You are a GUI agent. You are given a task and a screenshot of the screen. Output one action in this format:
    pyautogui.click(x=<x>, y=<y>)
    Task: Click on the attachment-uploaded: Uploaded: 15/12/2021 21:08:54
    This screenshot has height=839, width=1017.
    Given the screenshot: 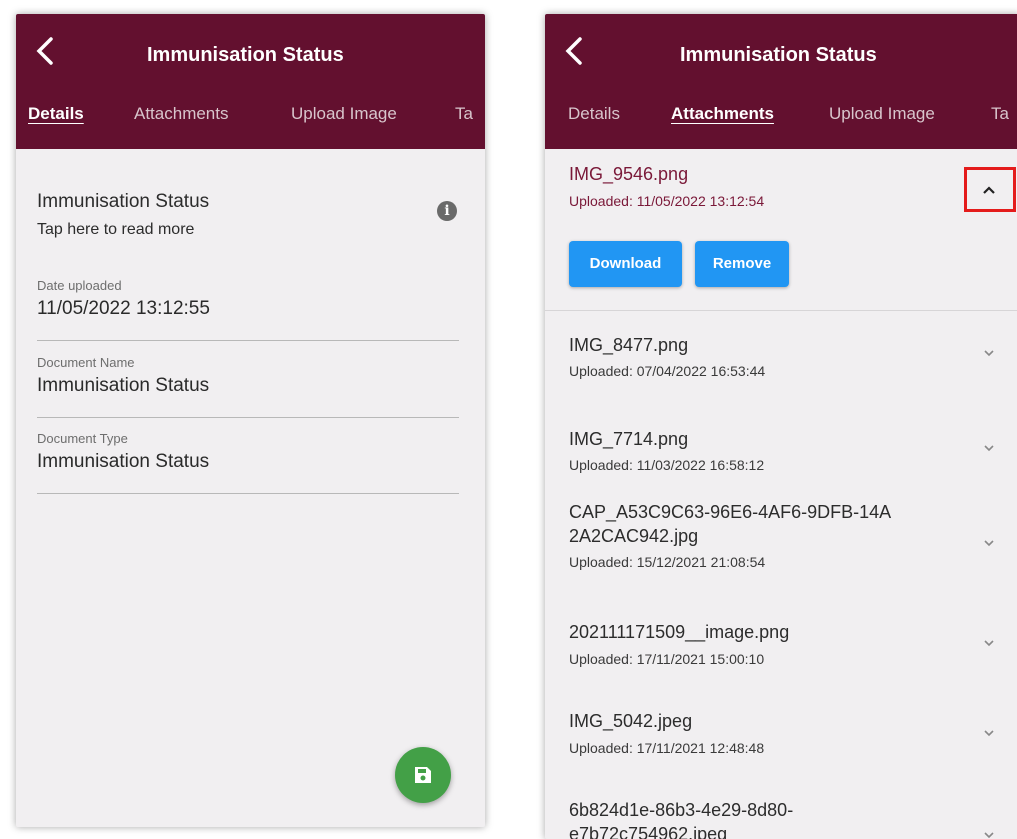 What is the action you would take?
    pyautogui.click(x=667, y=562)
    